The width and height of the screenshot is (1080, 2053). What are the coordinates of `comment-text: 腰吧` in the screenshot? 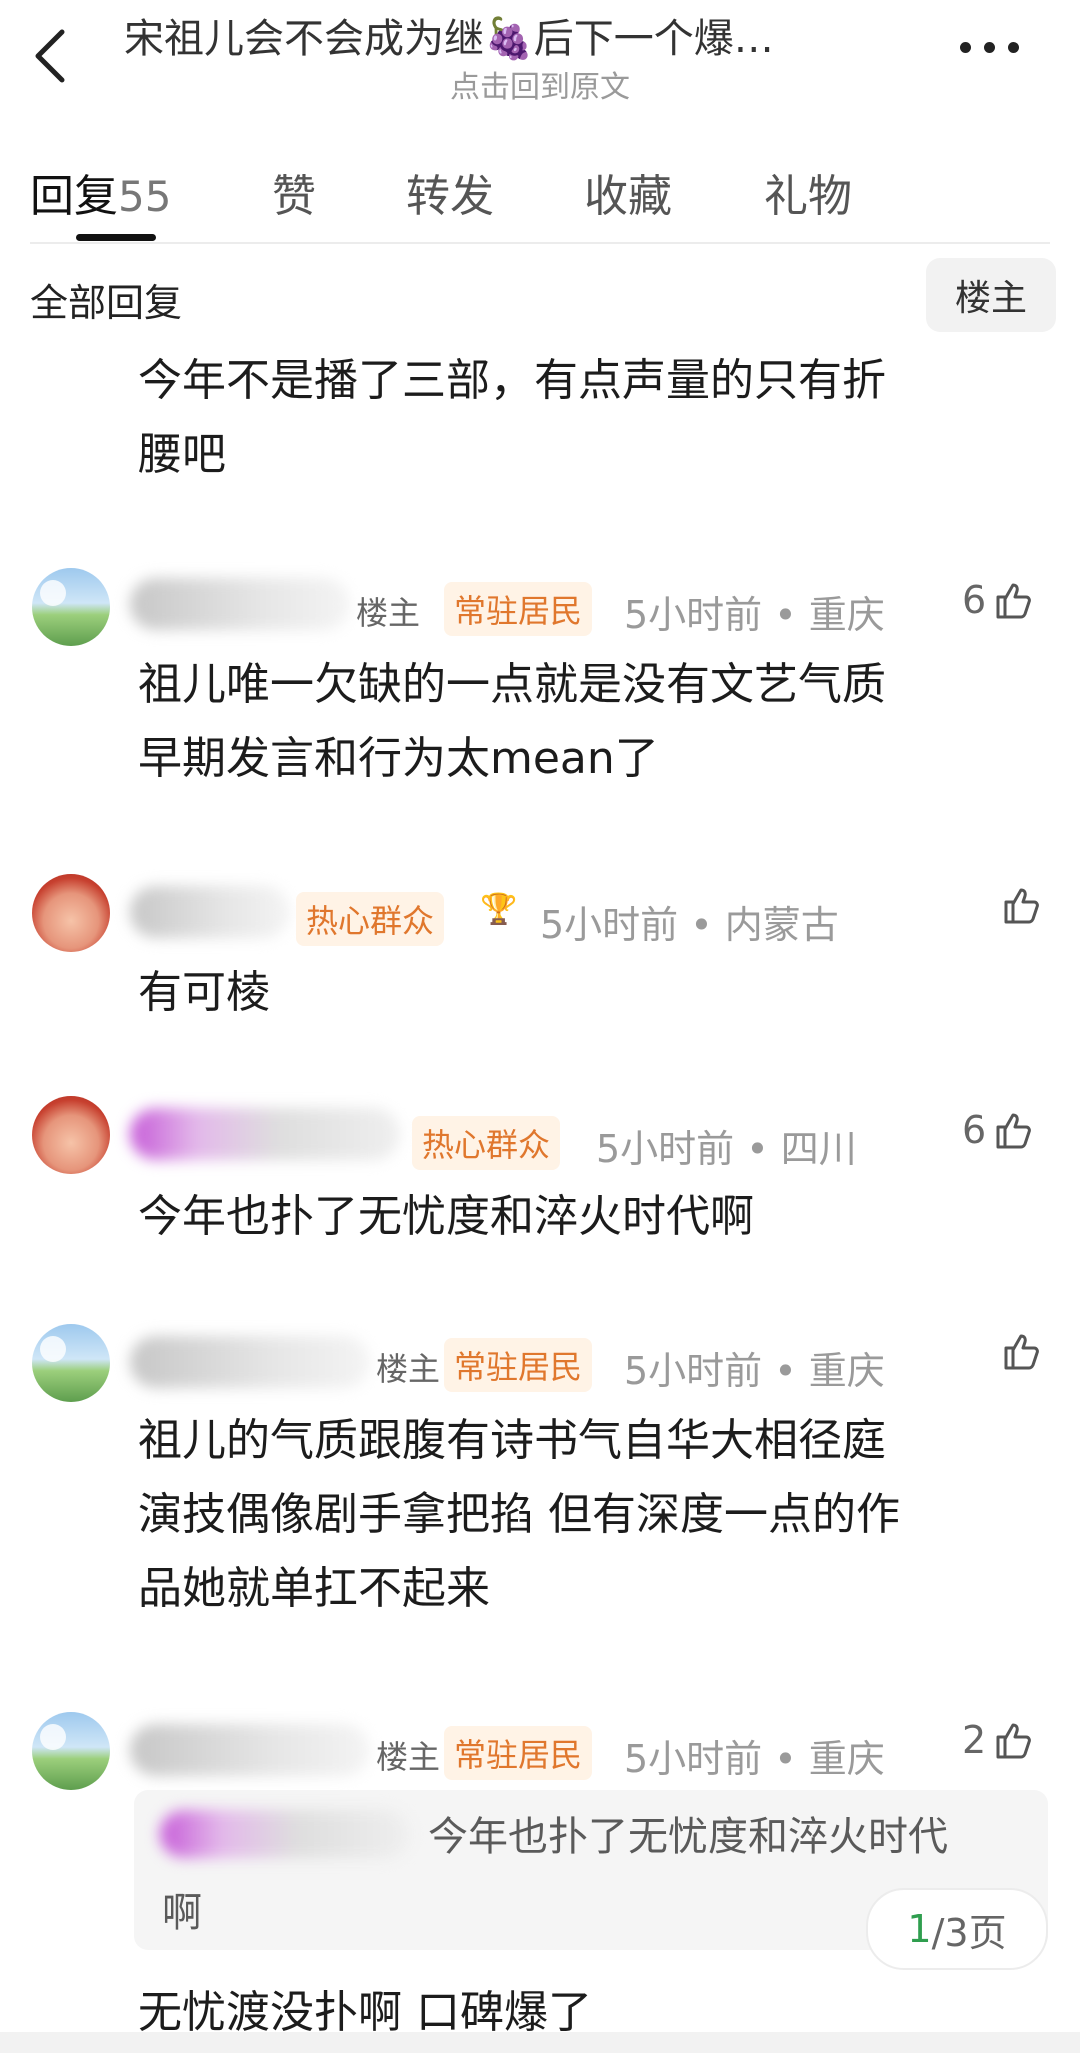 It's located at (182, 454).